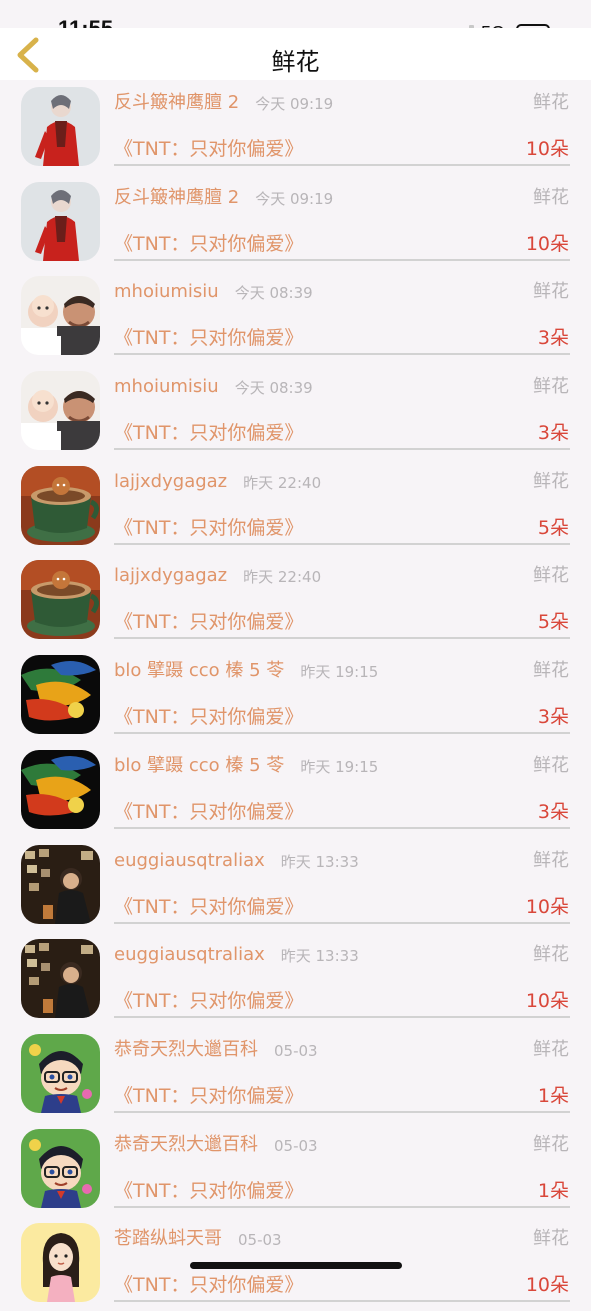 The image size is (591, 1311). Describe the element at coordinates (319, 956) in the screenshot. I see `timestamp: 昨天 13:33` at that location.